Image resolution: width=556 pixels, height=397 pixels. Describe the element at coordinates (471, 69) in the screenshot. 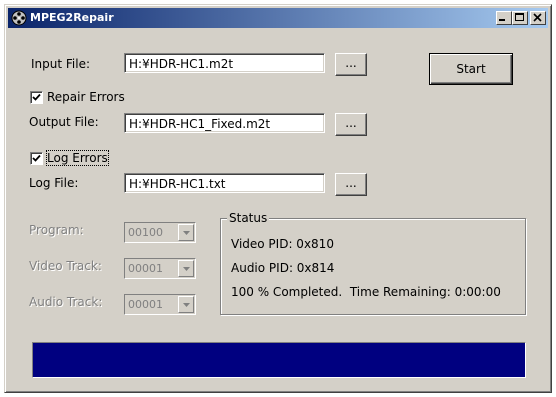

I see `start-button: Start` at that location.